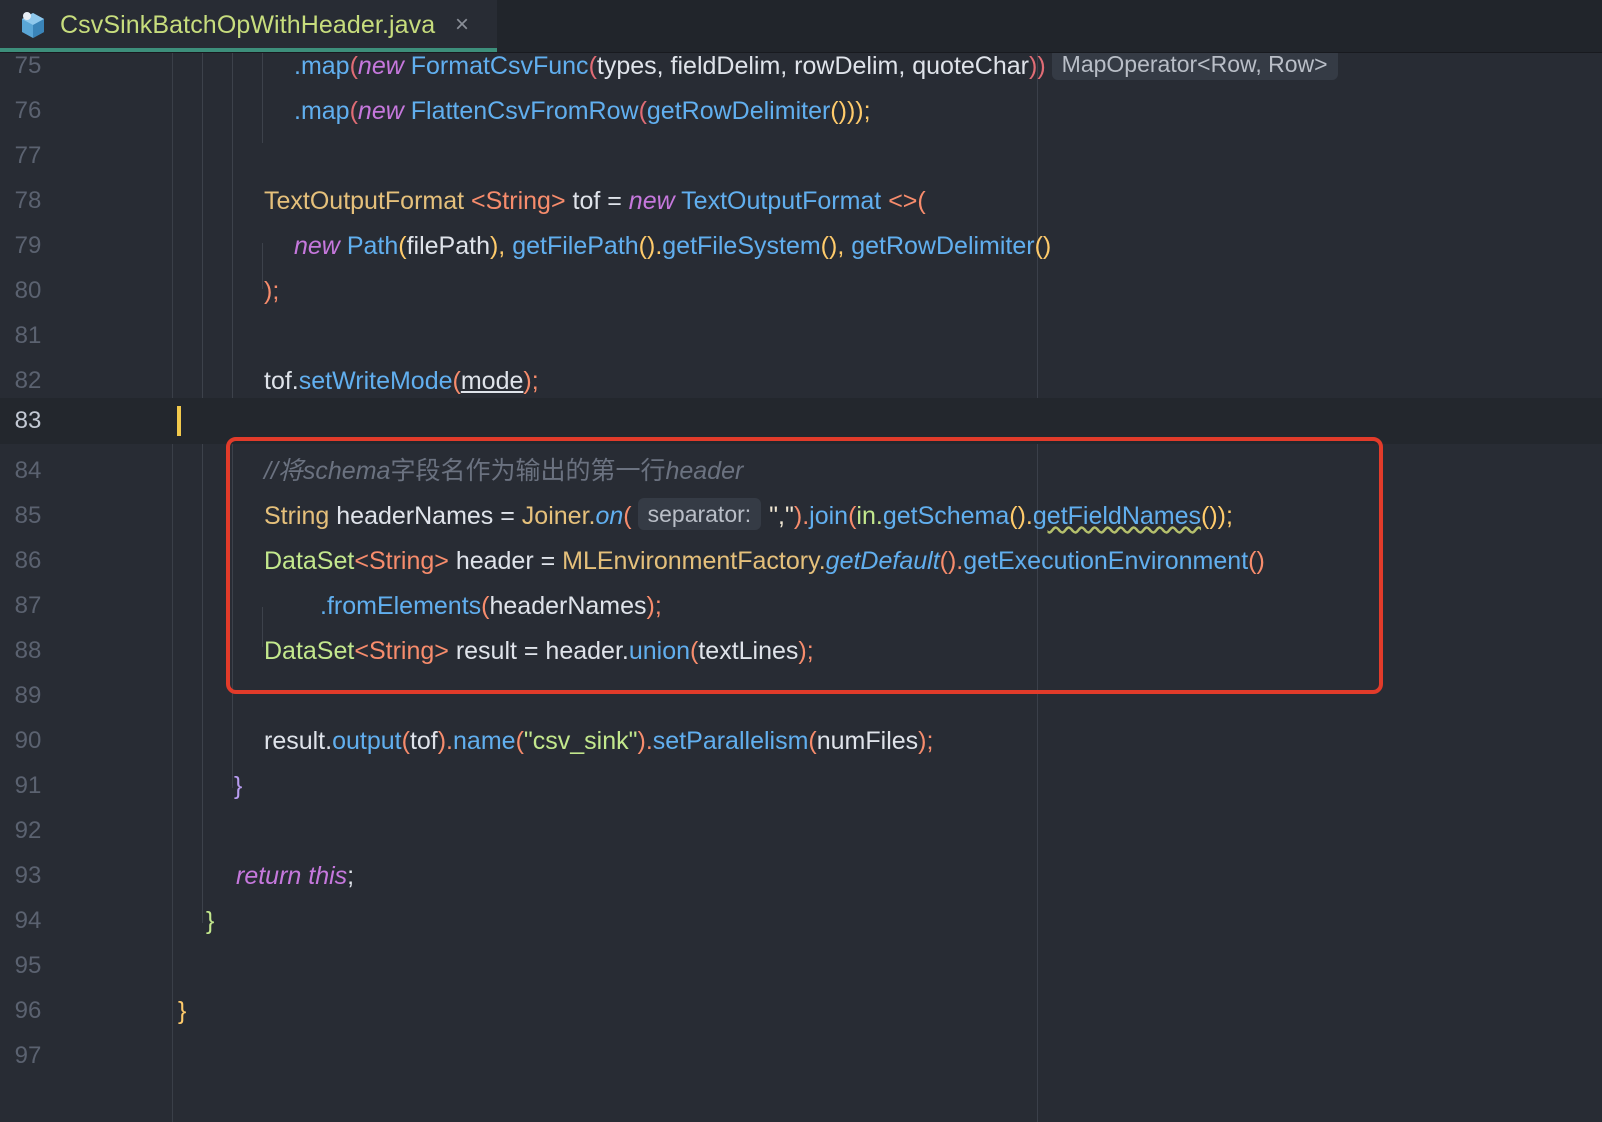 The image size is (1602, 1122). Describe the element at coordinates (801, 831) in the screenshot. I see `code-line: 92` at that location.